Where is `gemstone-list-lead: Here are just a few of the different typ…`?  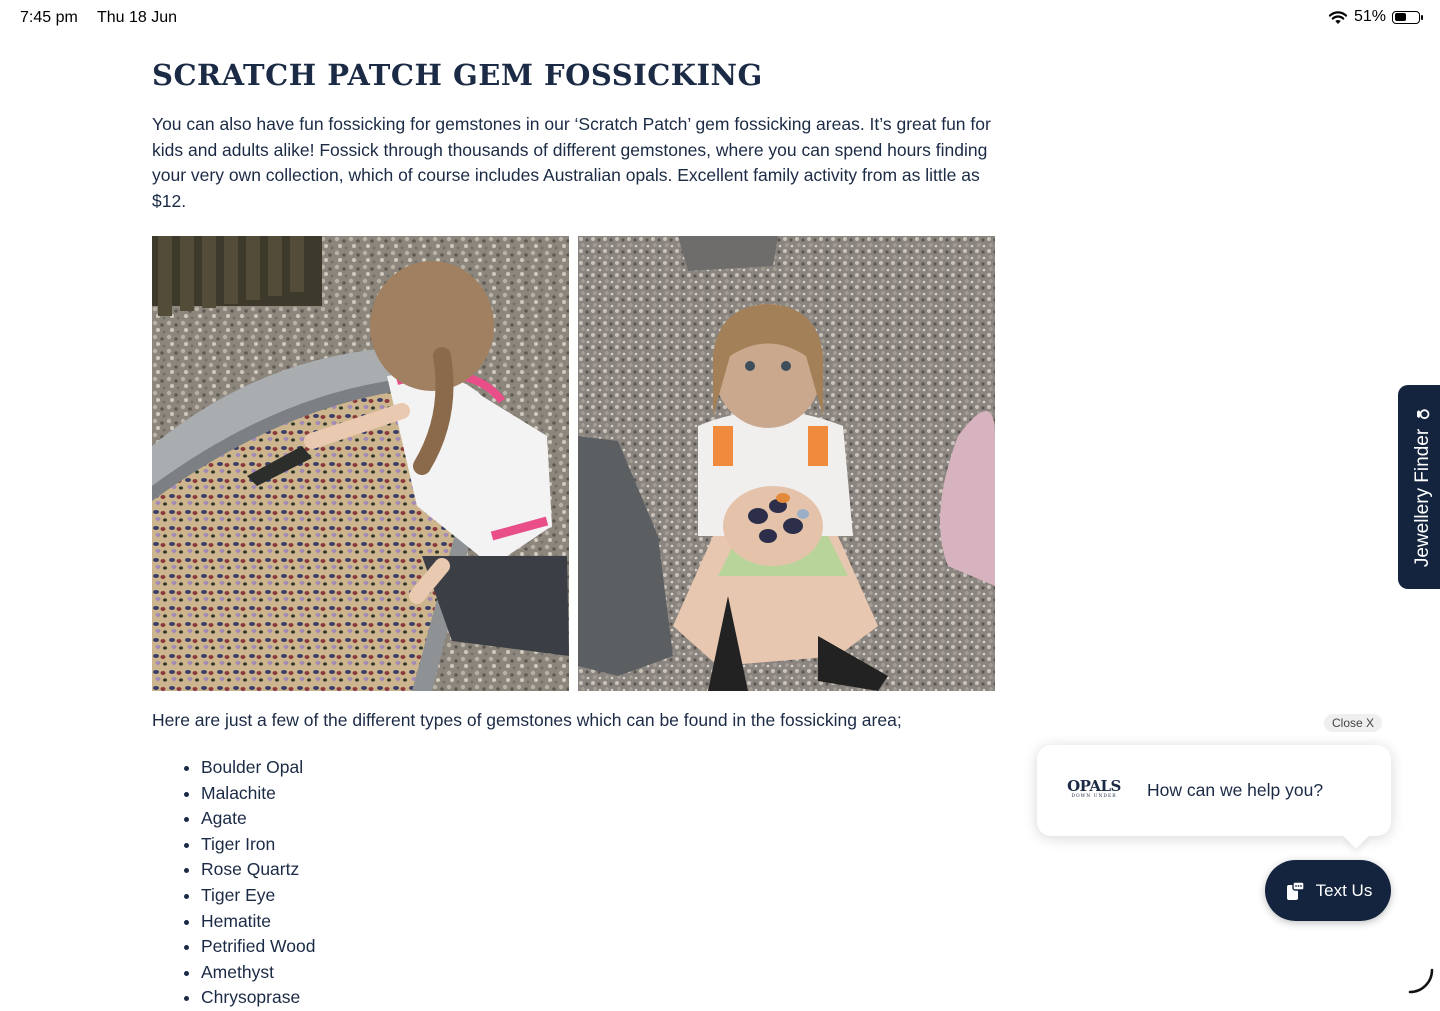
gemstone-list-lead: Here are just a few of the different typ… is located at coordinates (527, 720).